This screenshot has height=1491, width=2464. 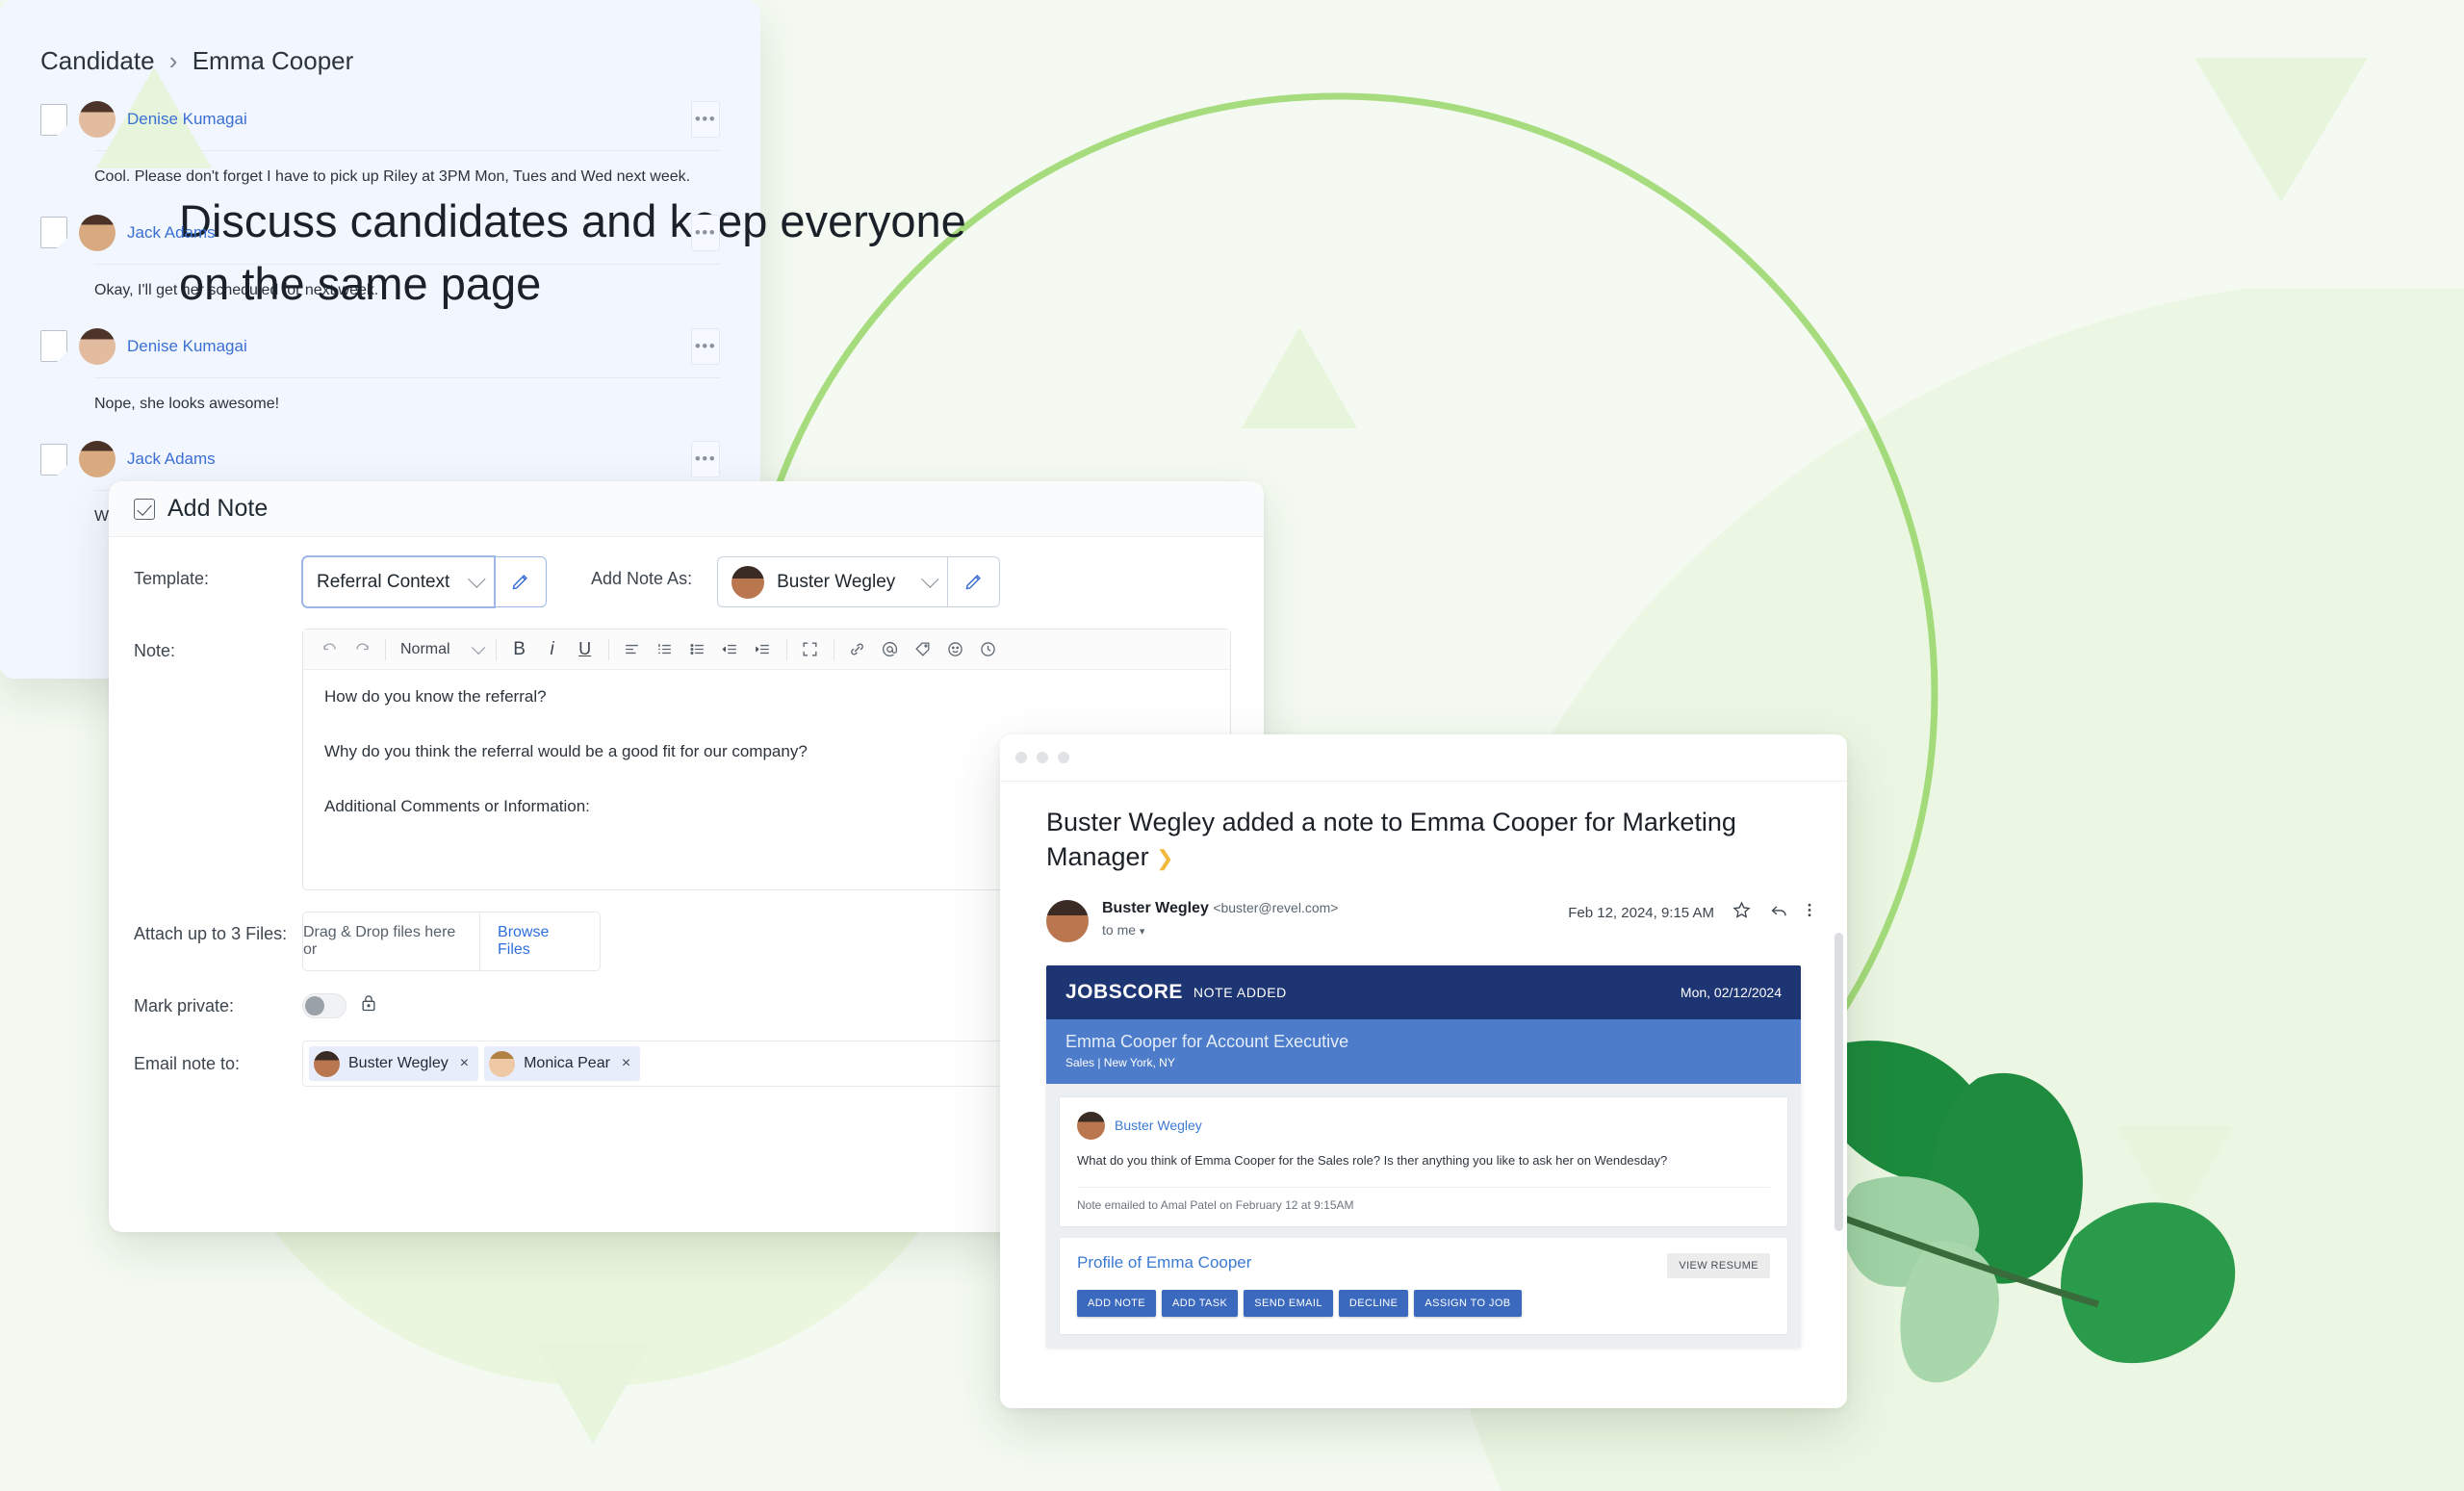 What do you see at coordinates (324, 1005) in the screenshot?
I see `mark-private-toggle` at bounding box center [324, 1005].